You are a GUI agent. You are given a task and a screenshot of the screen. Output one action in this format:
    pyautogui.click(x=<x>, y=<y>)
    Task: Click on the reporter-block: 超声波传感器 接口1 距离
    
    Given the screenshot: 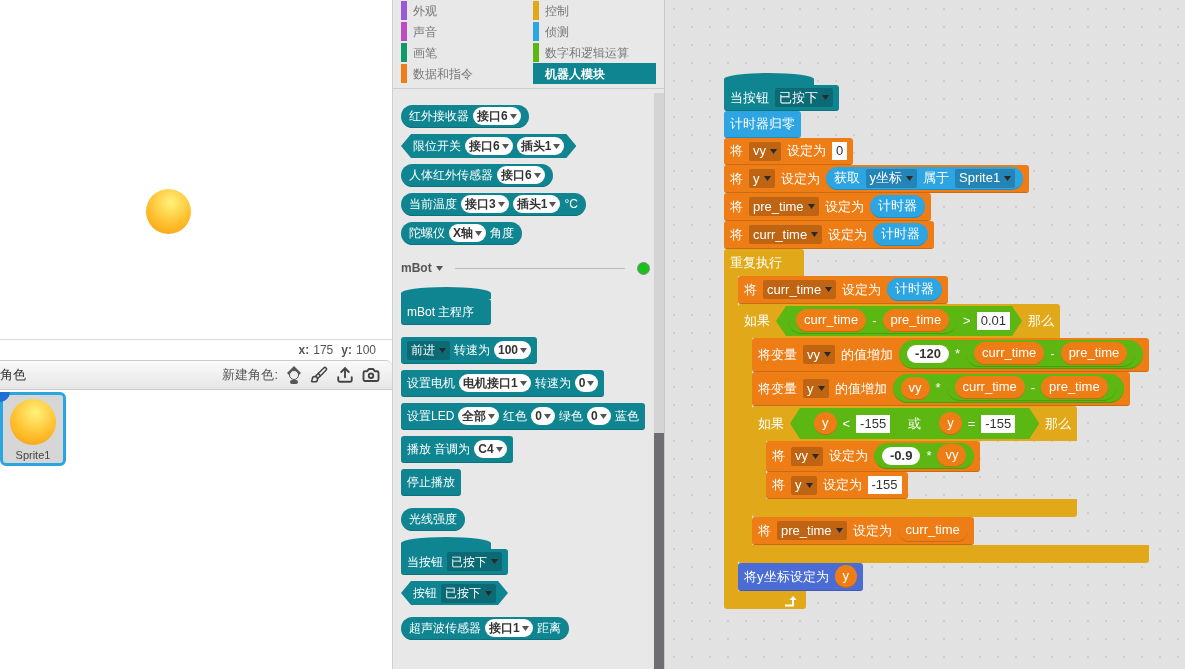 What is the action you would take?
    pyautogui.click(x=485, y=628)
    